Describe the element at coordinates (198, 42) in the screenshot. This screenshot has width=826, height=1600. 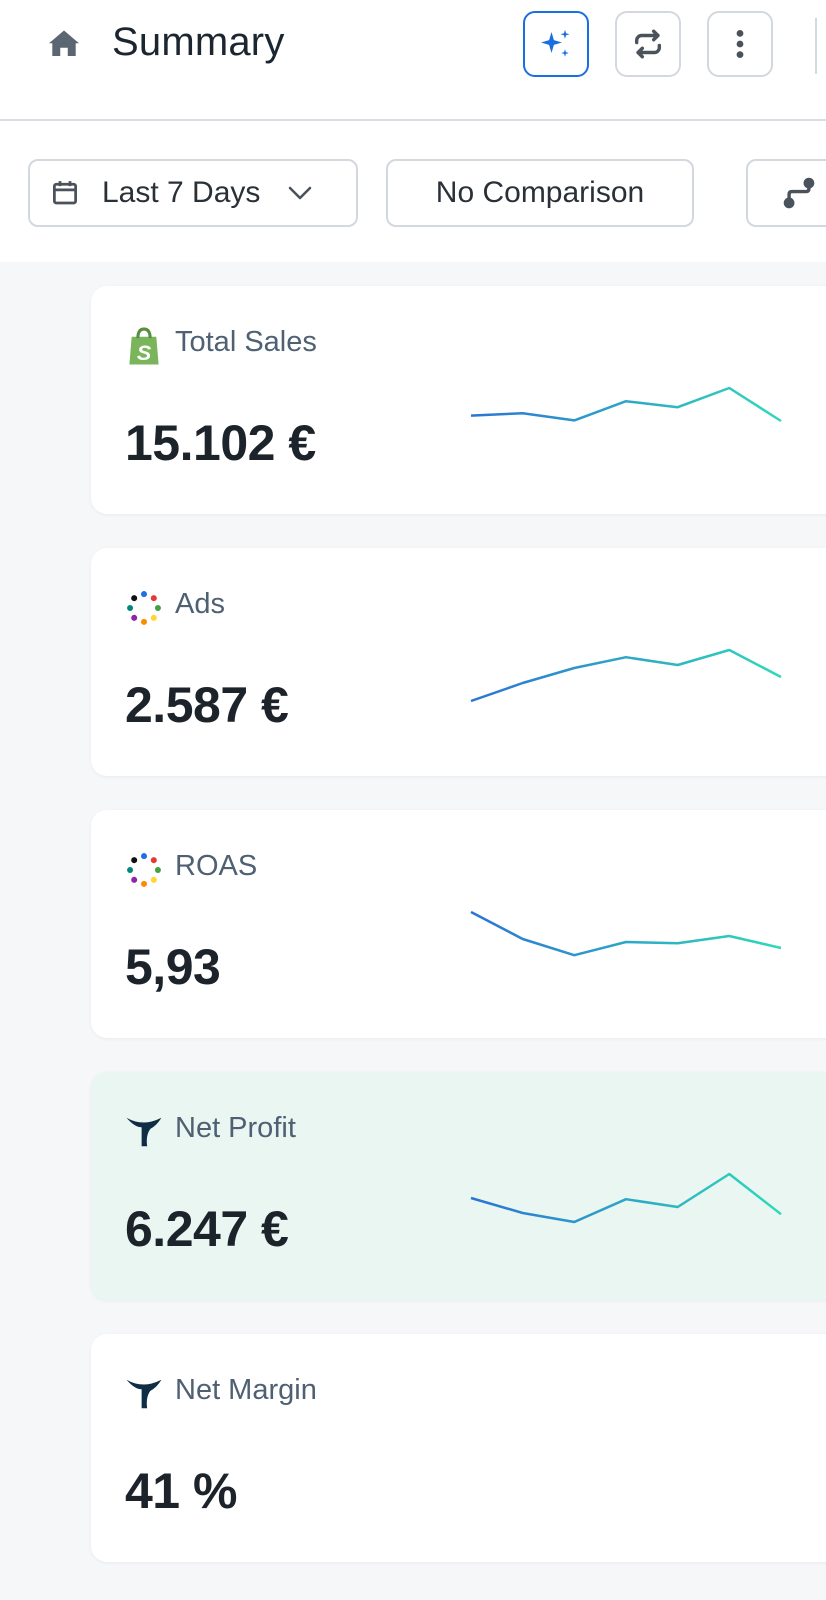
I see `page-title: Summary` at that location.